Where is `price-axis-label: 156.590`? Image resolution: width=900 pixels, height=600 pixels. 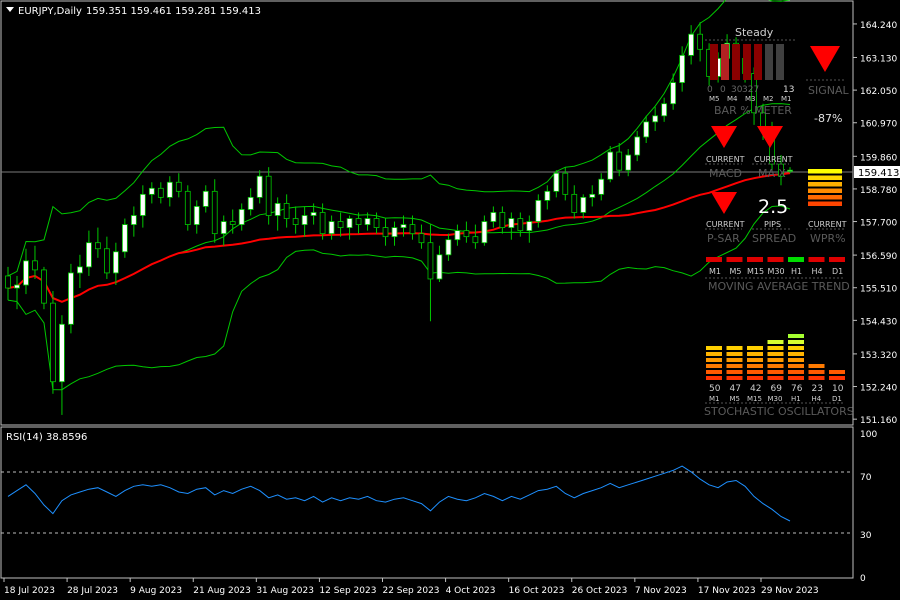
price-axis-label: 156.590 is located at coordinates (878, 257).